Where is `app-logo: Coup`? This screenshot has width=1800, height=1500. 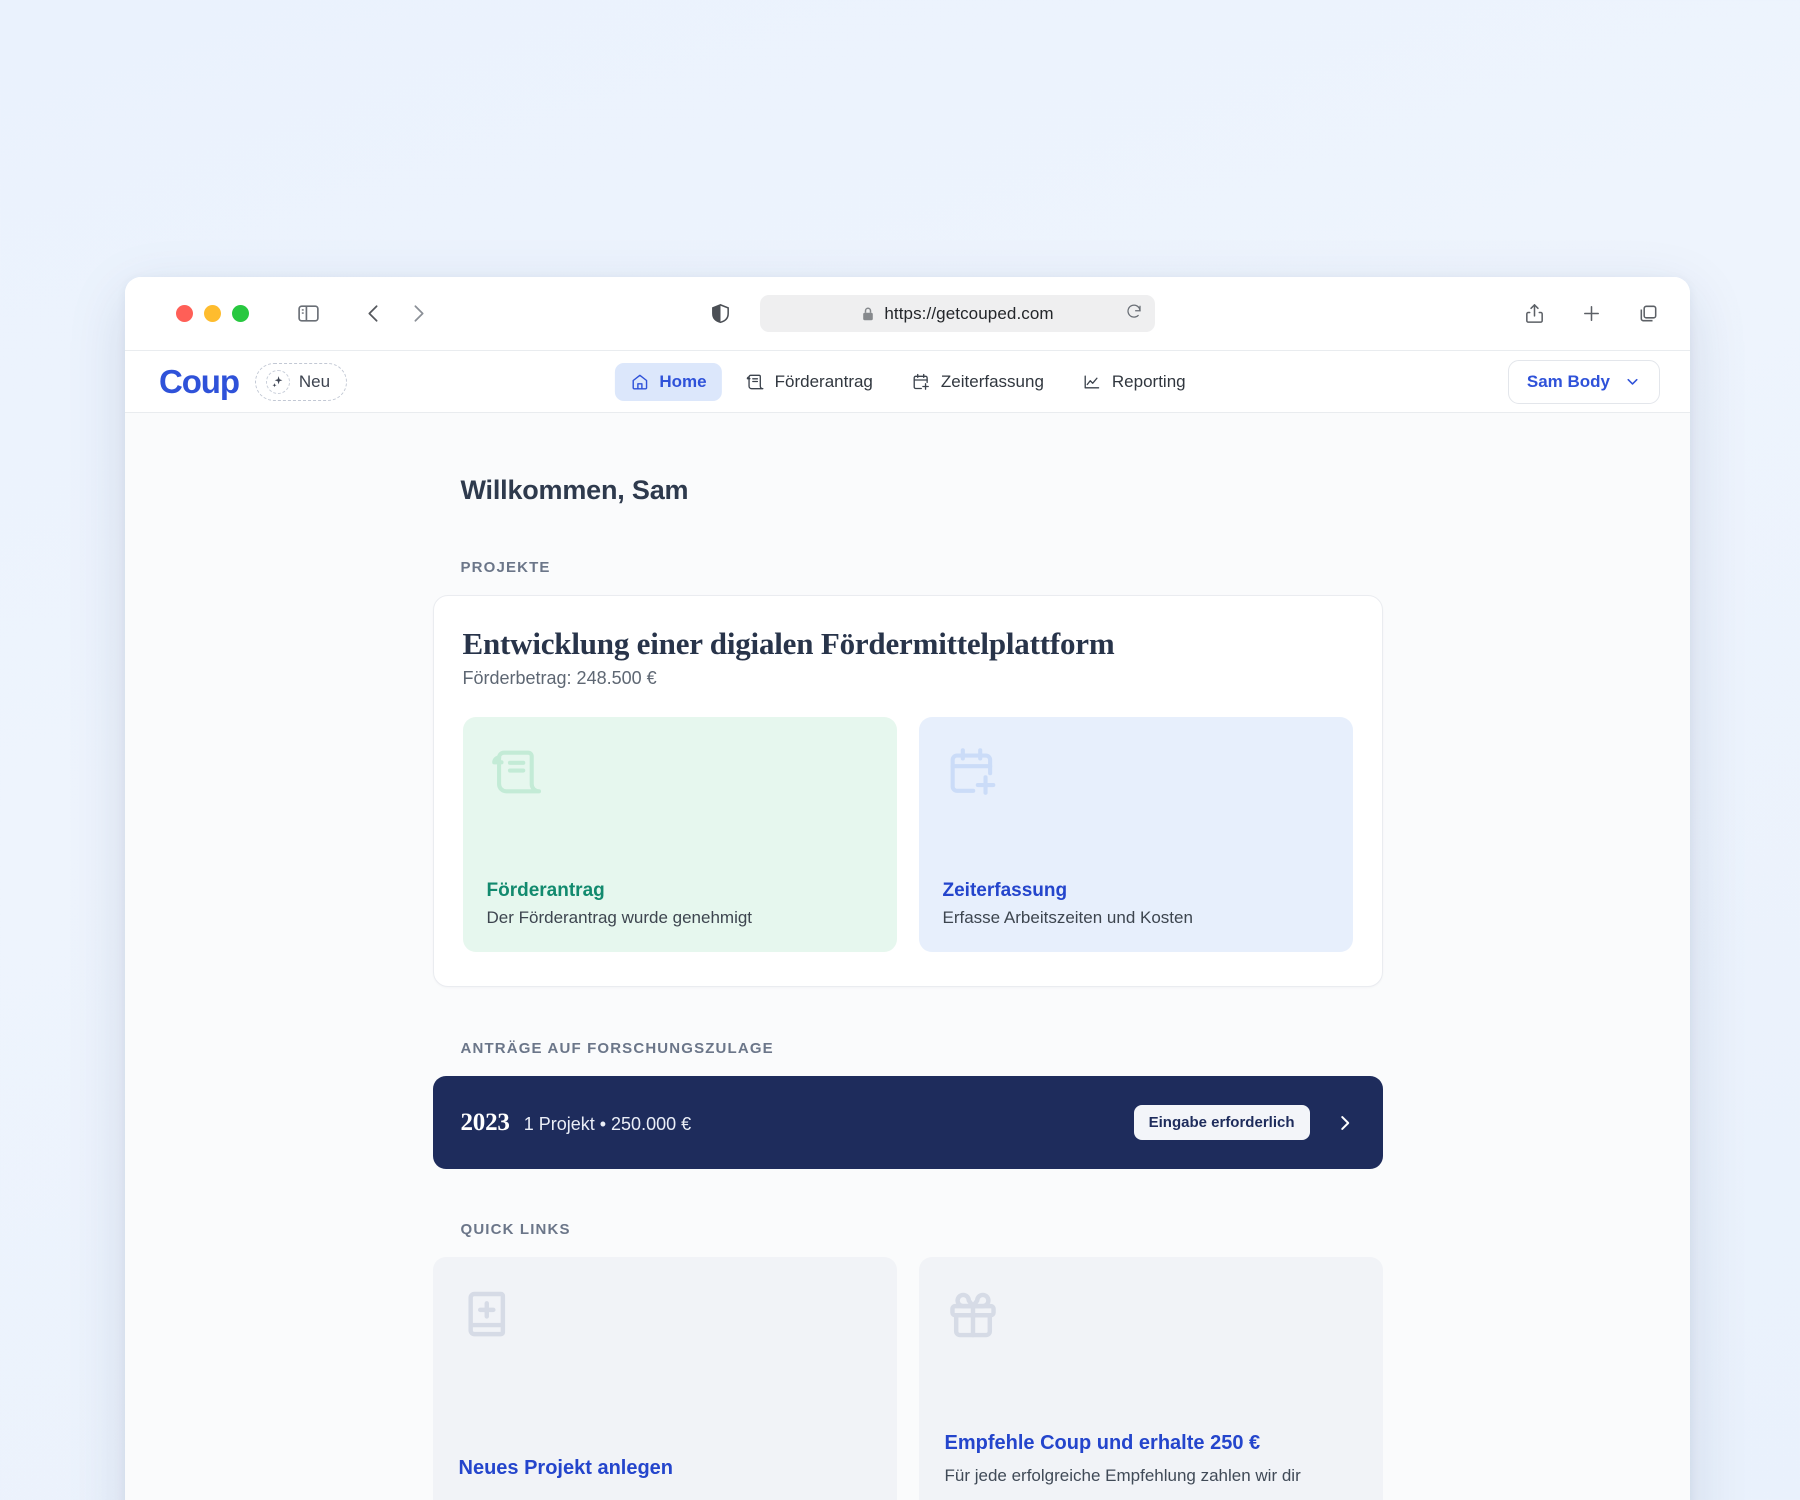 app-logo: Coup is located at coordinates (199, 381).